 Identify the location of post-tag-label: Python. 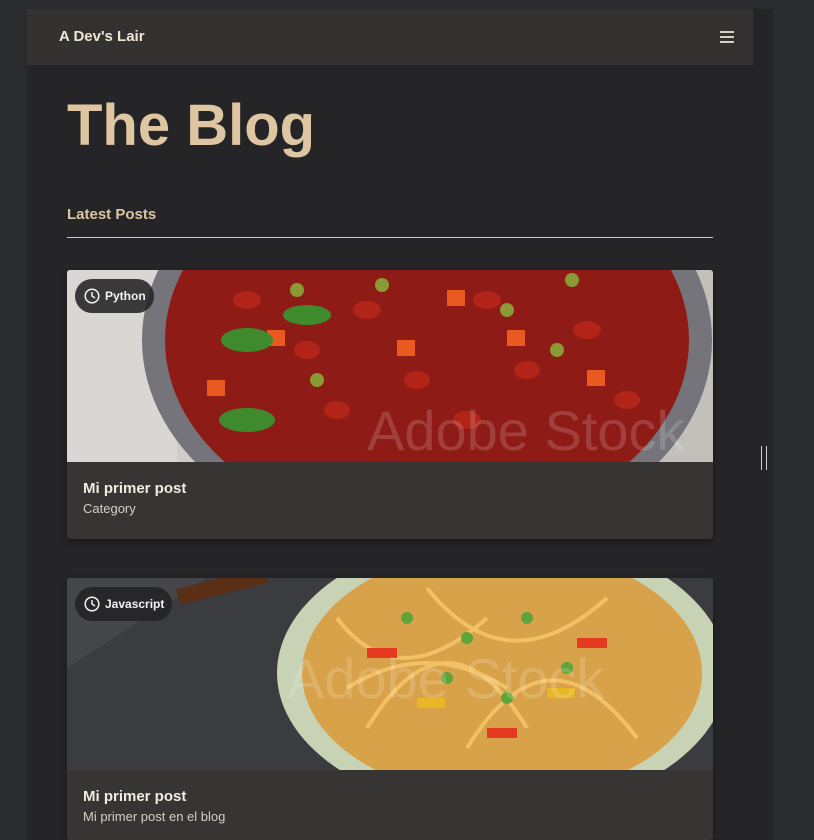
(125, 296).